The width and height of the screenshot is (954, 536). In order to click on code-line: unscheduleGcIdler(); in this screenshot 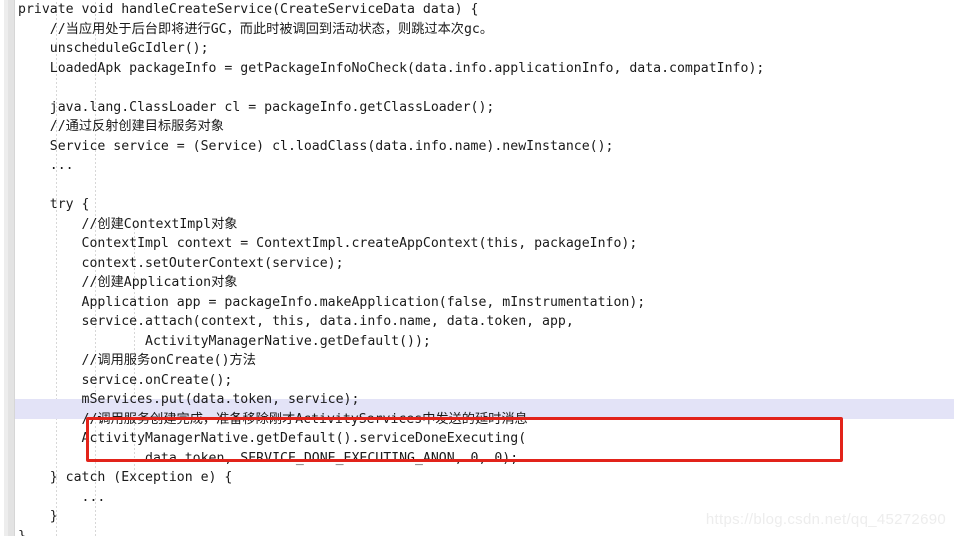, I will do `click(113, 48)`.